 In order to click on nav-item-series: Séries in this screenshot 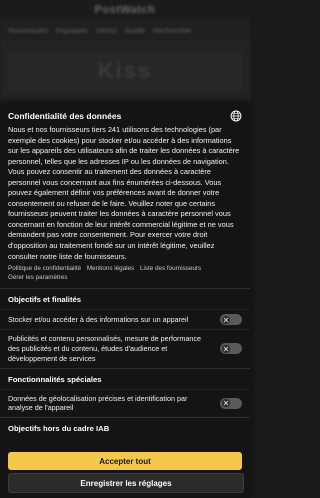, I will do `click(106, 30)`.